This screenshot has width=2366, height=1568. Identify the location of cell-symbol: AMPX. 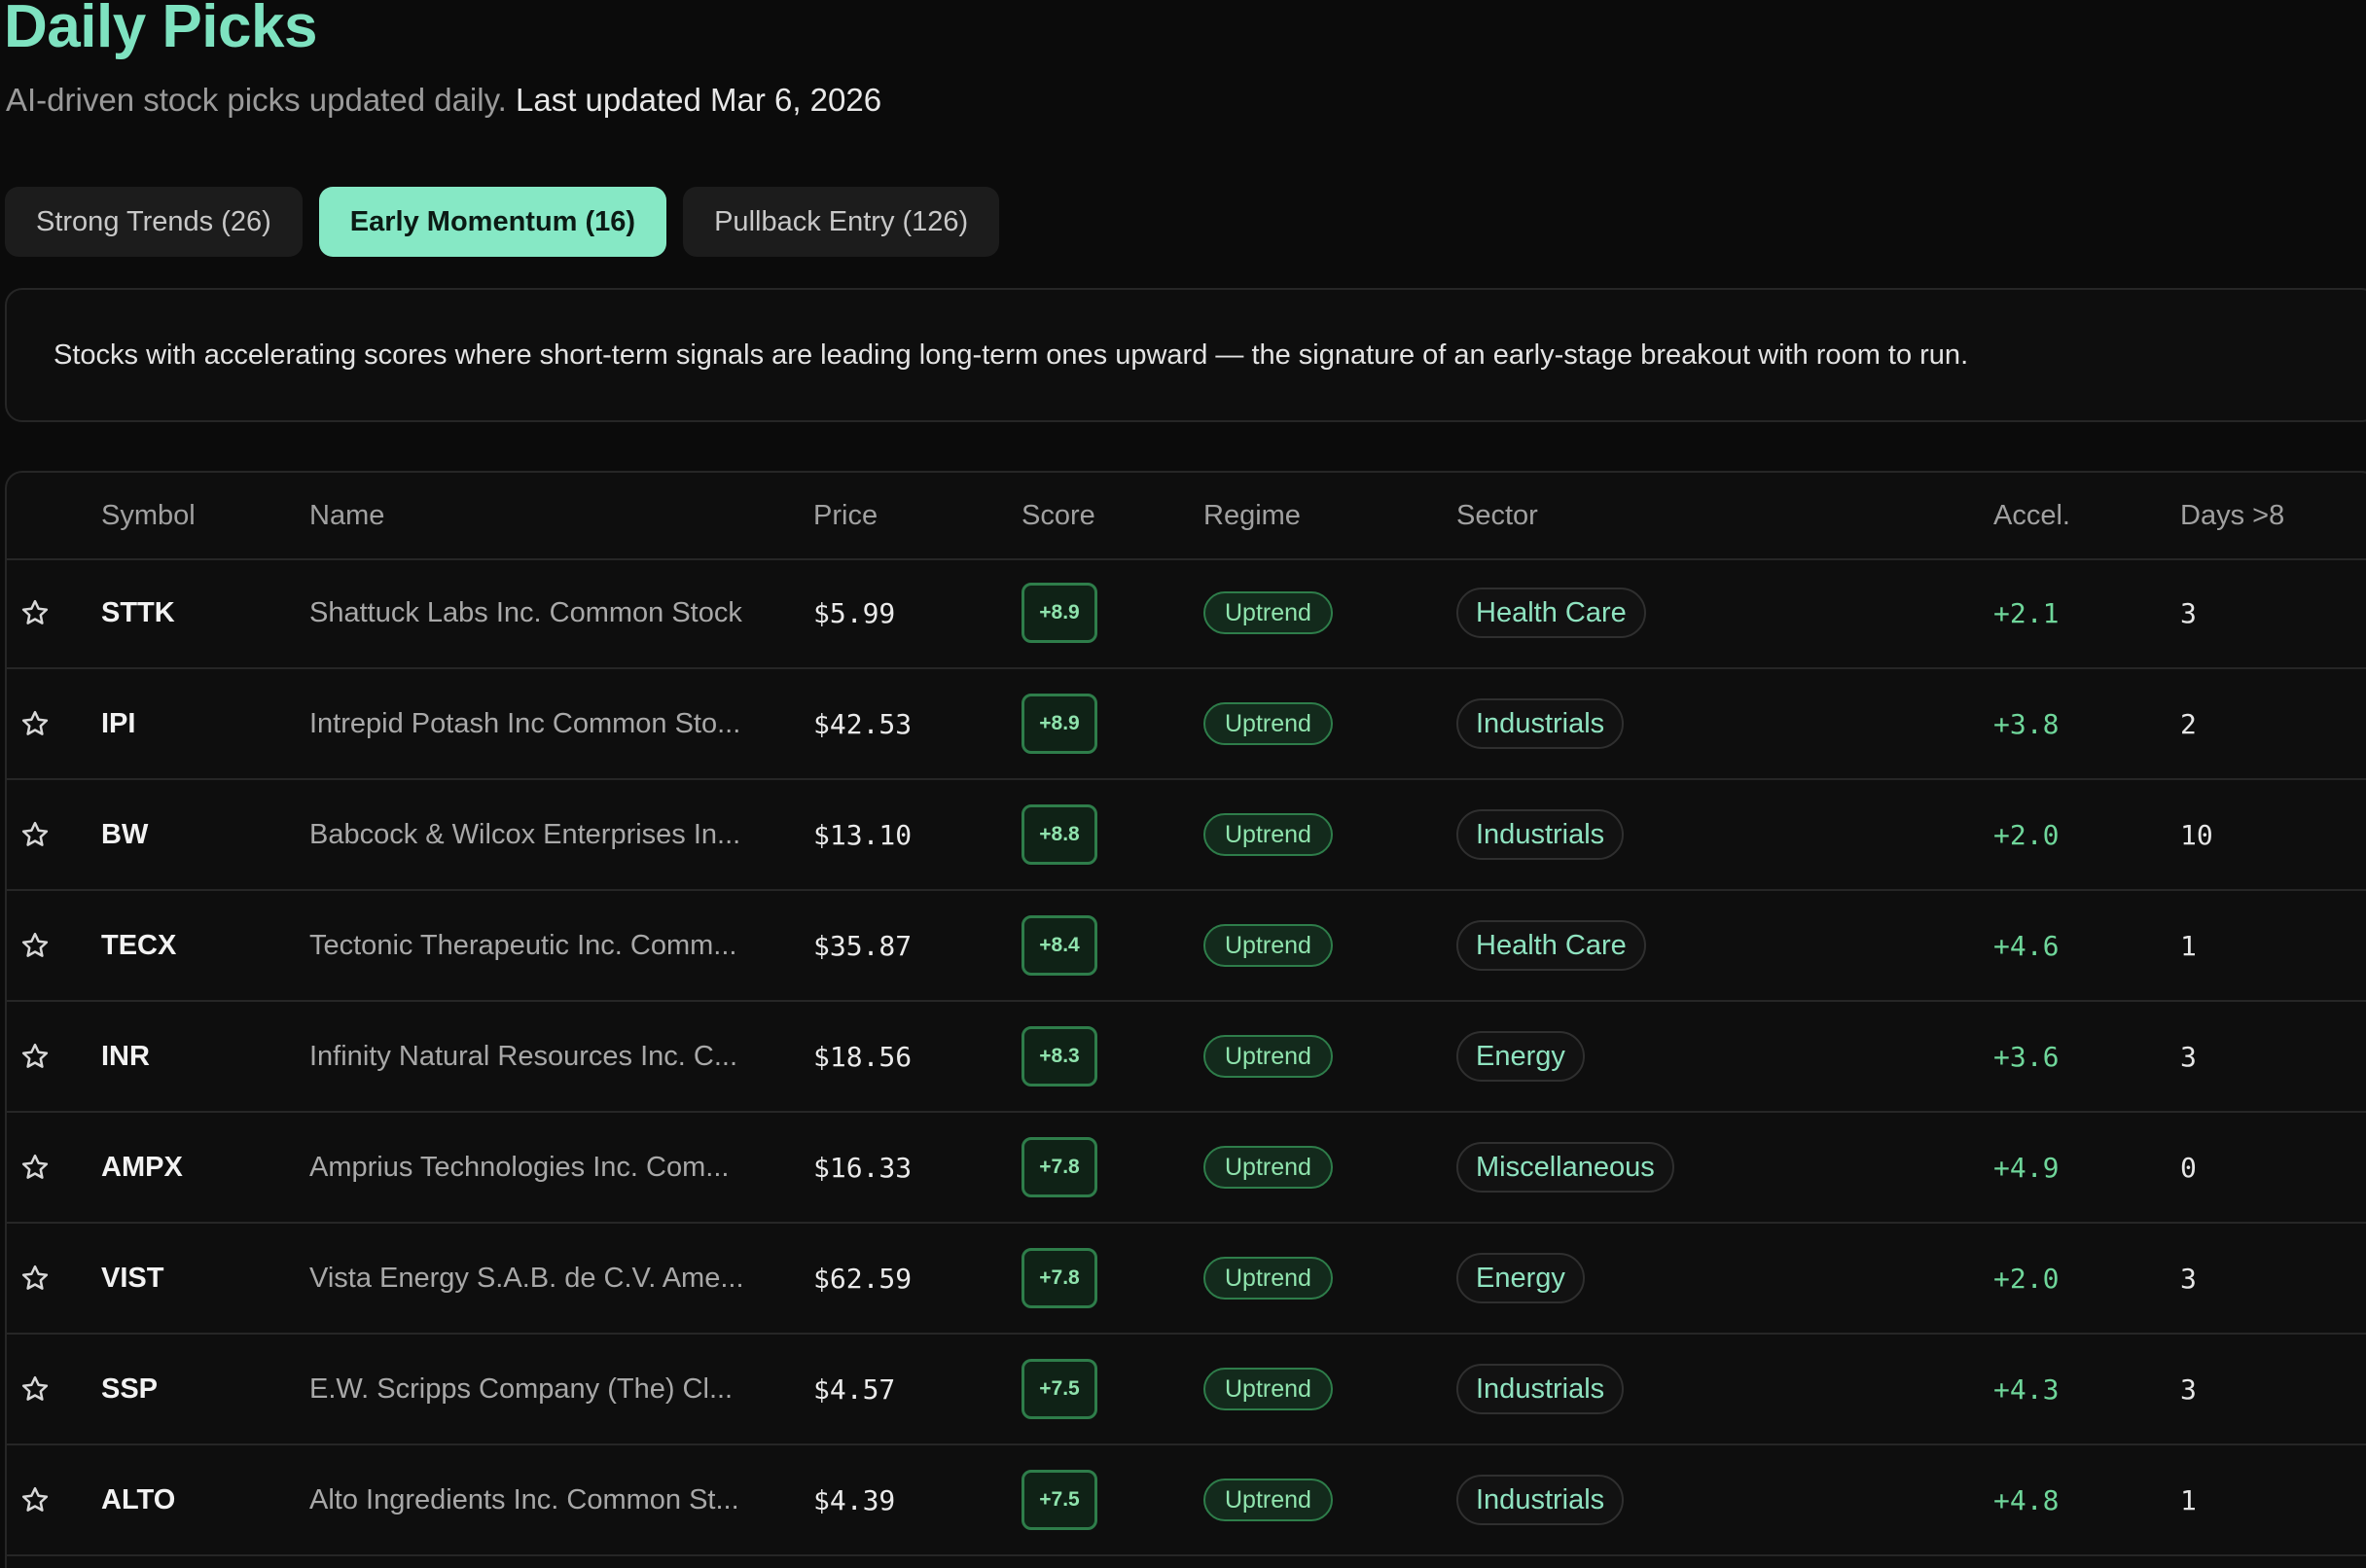
(142, 1167).